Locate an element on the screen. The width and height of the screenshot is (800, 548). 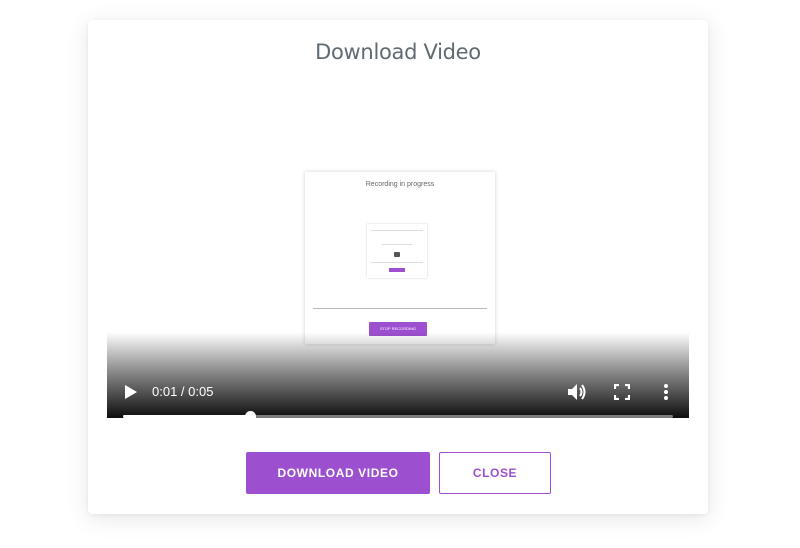
close-button: CLOSE is located at coordinates (495, 473).